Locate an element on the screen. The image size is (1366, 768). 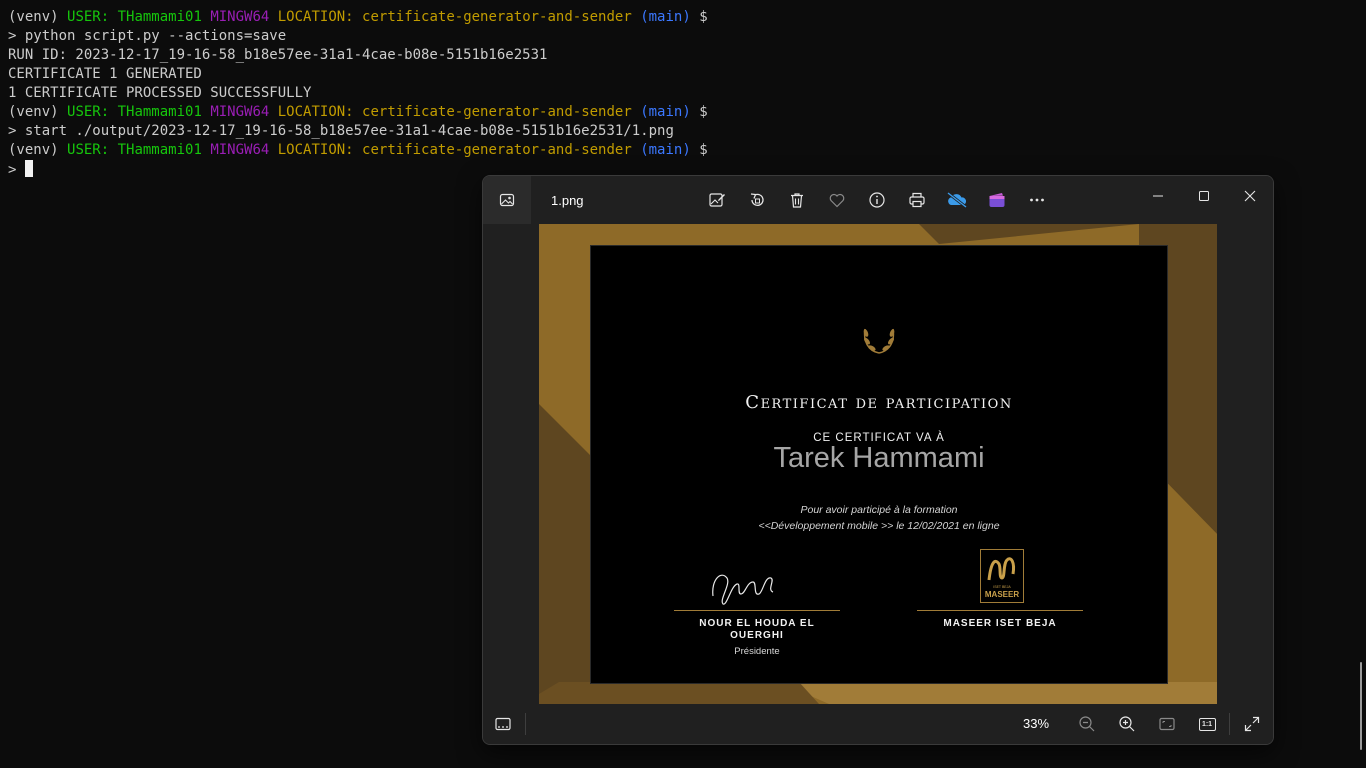
maseer-logo: ISET BEJA MASEER is located at coordinates (1002, 576).